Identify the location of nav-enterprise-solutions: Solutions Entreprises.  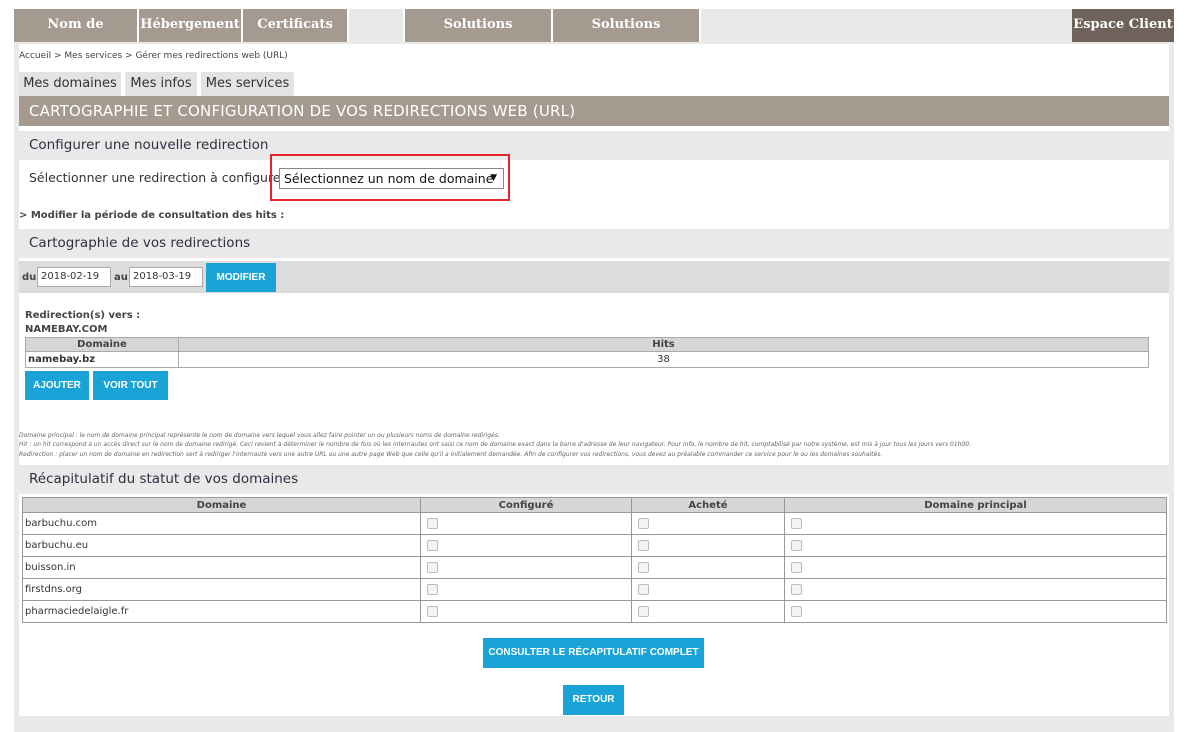
(627, 36).